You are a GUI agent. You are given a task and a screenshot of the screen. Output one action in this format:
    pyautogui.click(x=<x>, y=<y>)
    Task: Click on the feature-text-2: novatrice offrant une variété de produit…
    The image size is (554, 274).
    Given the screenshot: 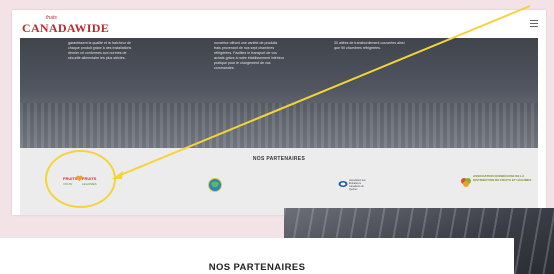 What is the action you would take?
    pyautogui.click(x=249, y=55)
    